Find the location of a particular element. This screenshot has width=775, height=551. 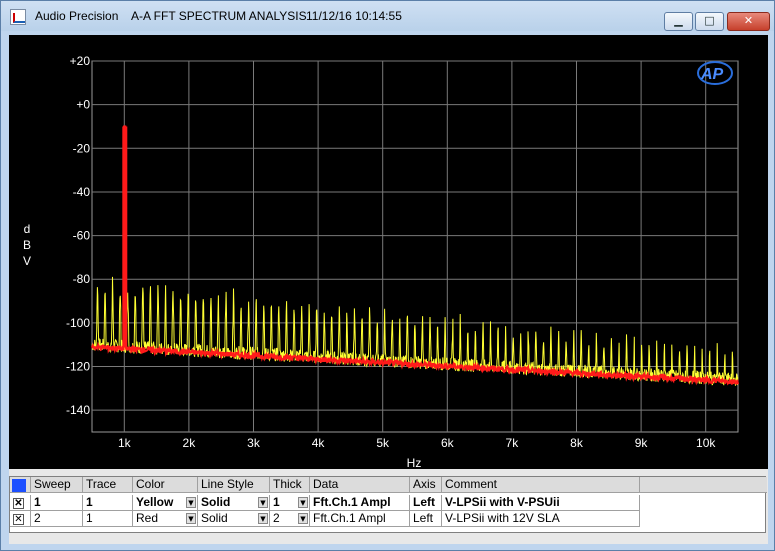

x-tick-label: 1k is located at coordinates (125, 443).